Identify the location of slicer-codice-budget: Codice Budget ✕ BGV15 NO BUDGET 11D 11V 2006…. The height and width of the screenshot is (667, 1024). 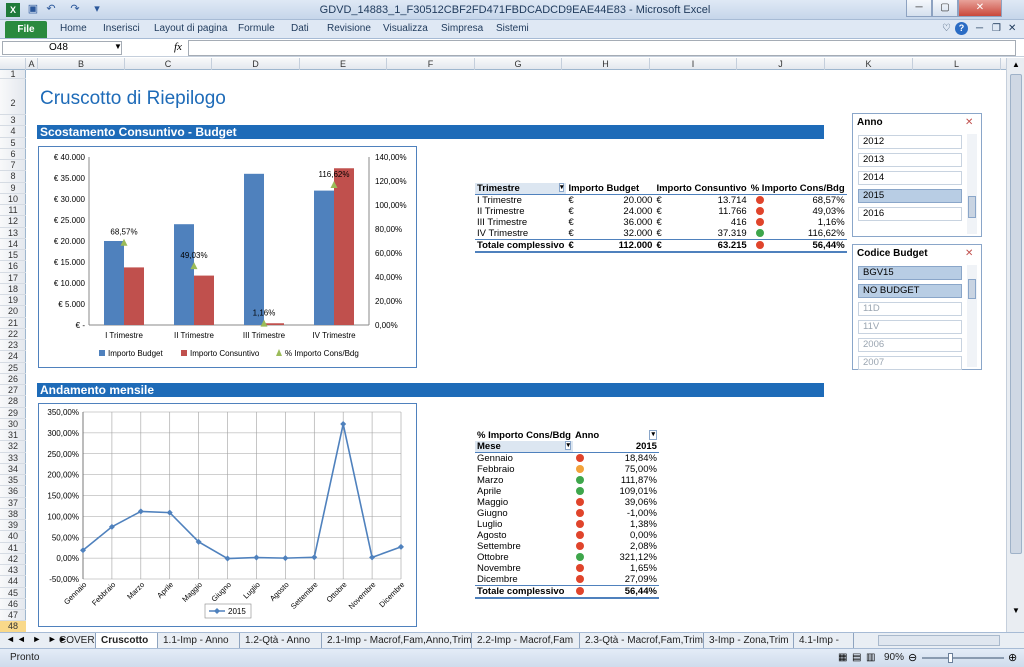
(917, 307).